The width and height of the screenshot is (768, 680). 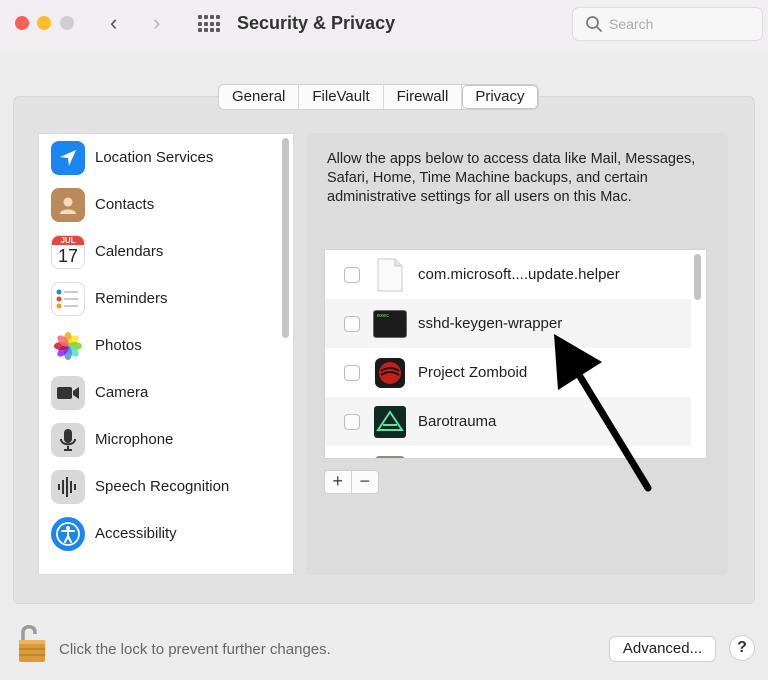 I want to click on tab-bar: General FileVault Firewall Privacy, so click(x=378, y=97).